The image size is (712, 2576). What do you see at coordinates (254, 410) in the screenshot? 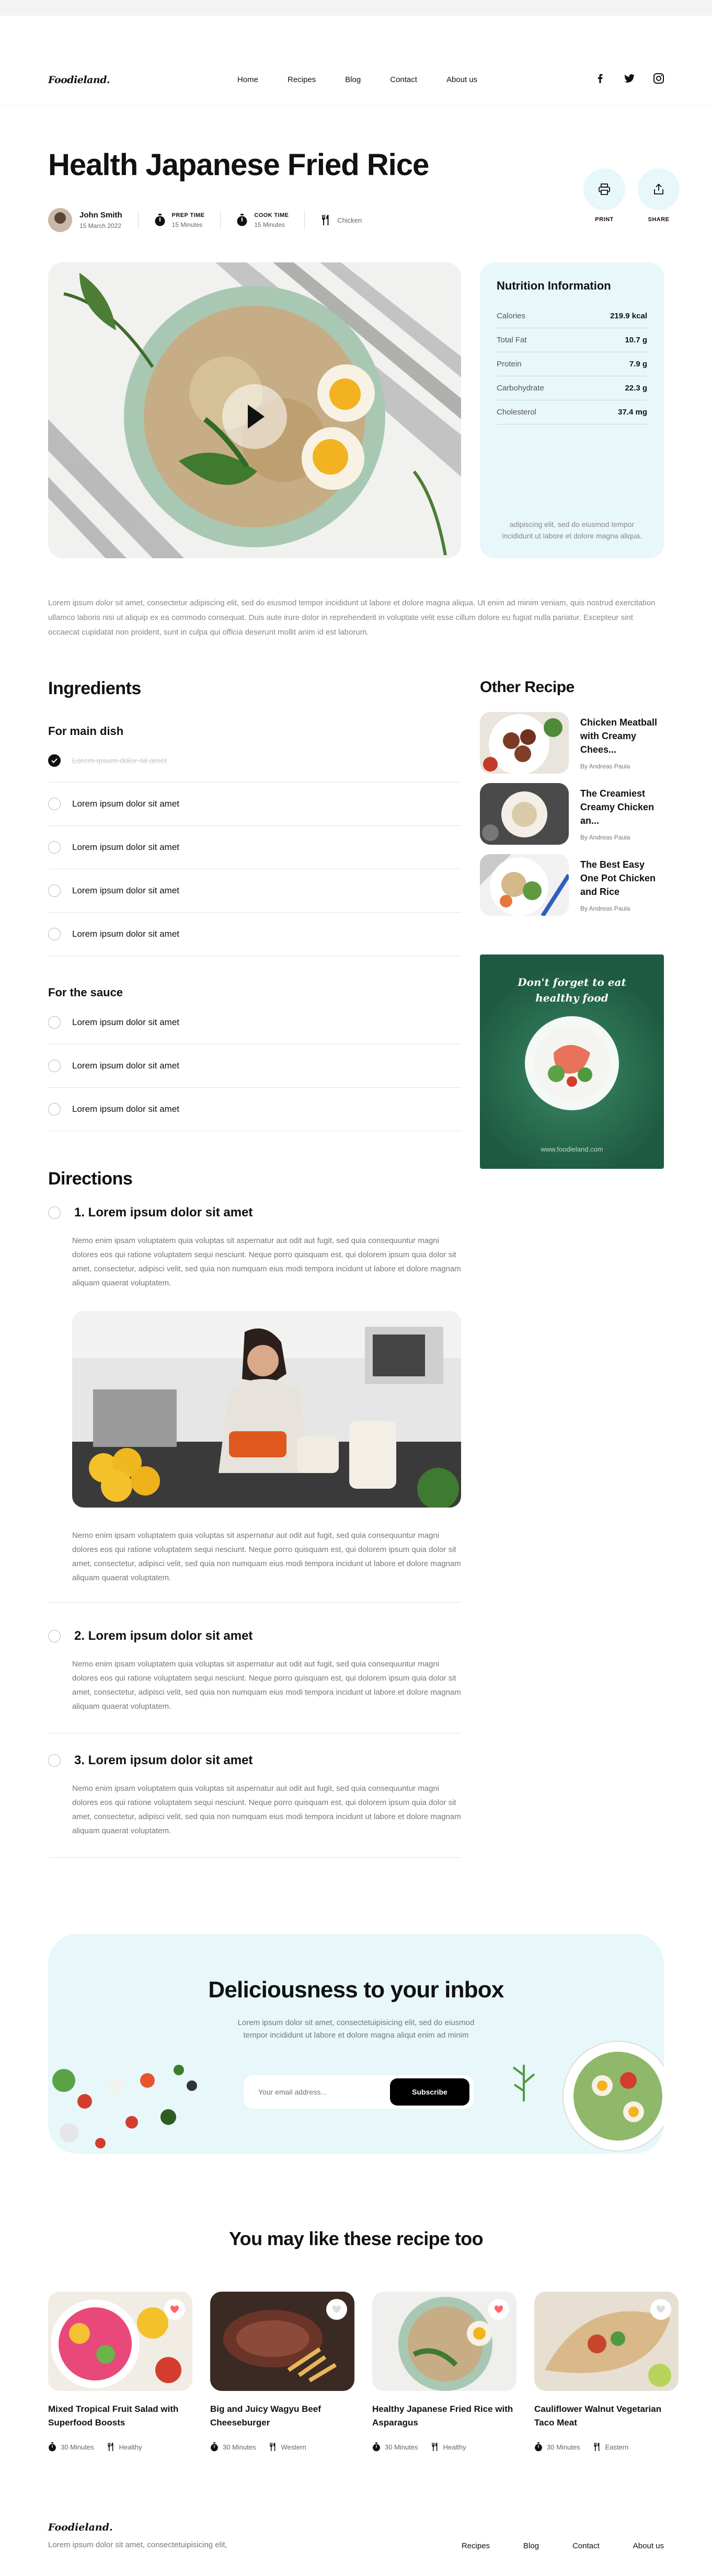
I see `recipe-hero-video` at bounding box center [254, 410].